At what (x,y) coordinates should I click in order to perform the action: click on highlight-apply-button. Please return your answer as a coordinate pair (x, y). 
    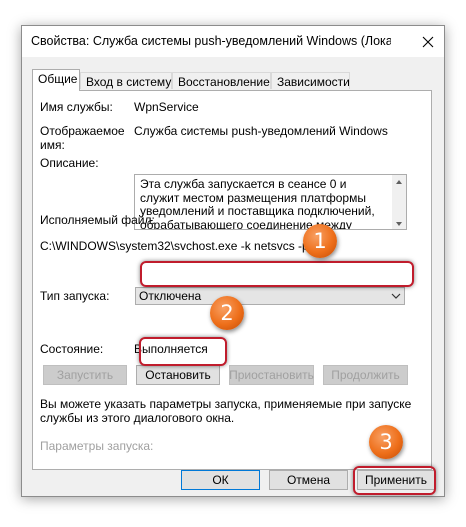
    Looking at the image, I should click on (394, 480).